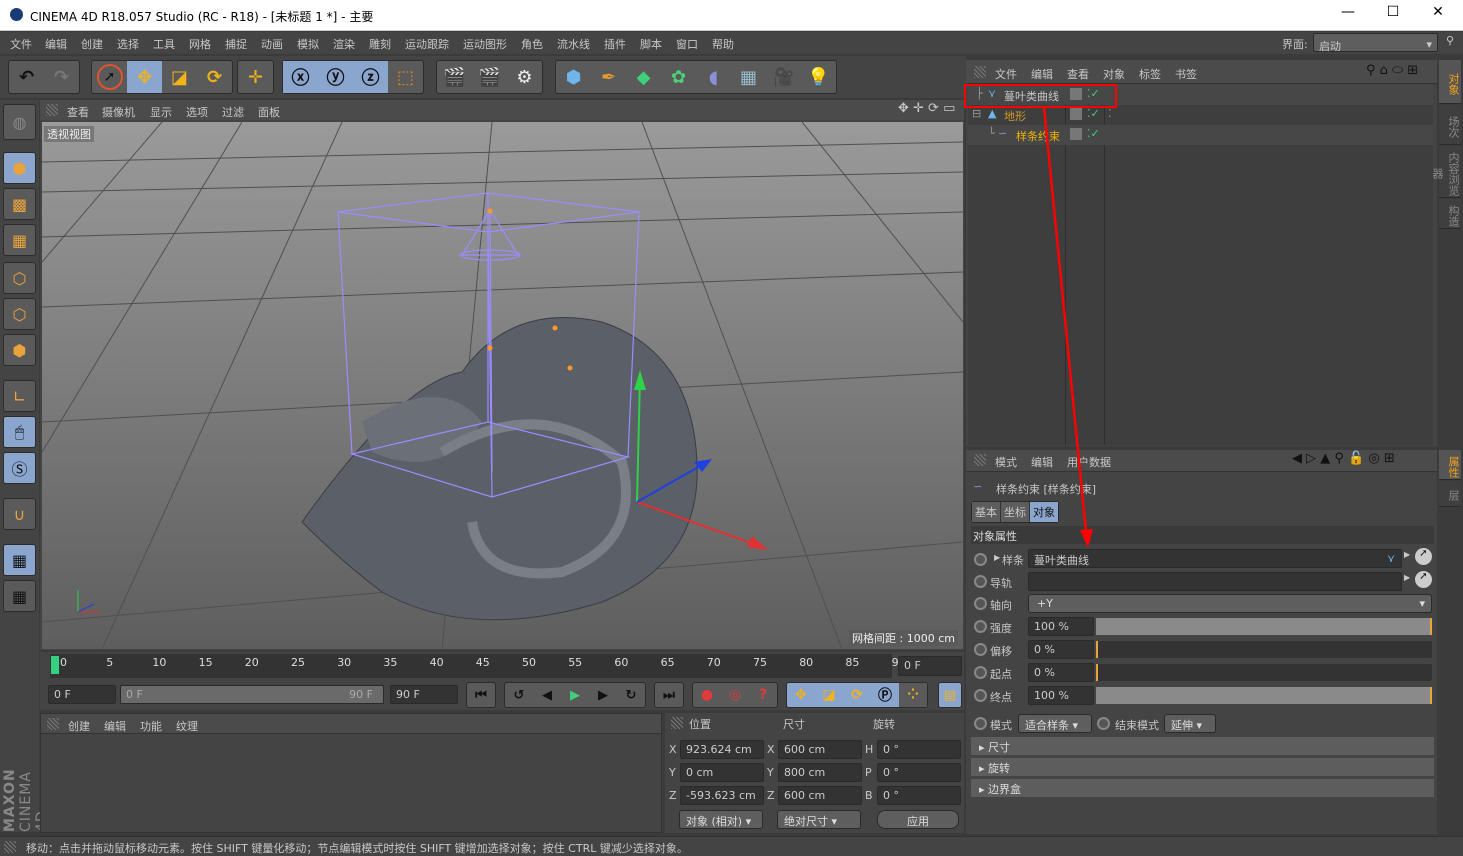  What do you see at coordinates (801, 695) in the screenshot?
I see `key-position-icon: ✥` at bounding box center [801, 695].